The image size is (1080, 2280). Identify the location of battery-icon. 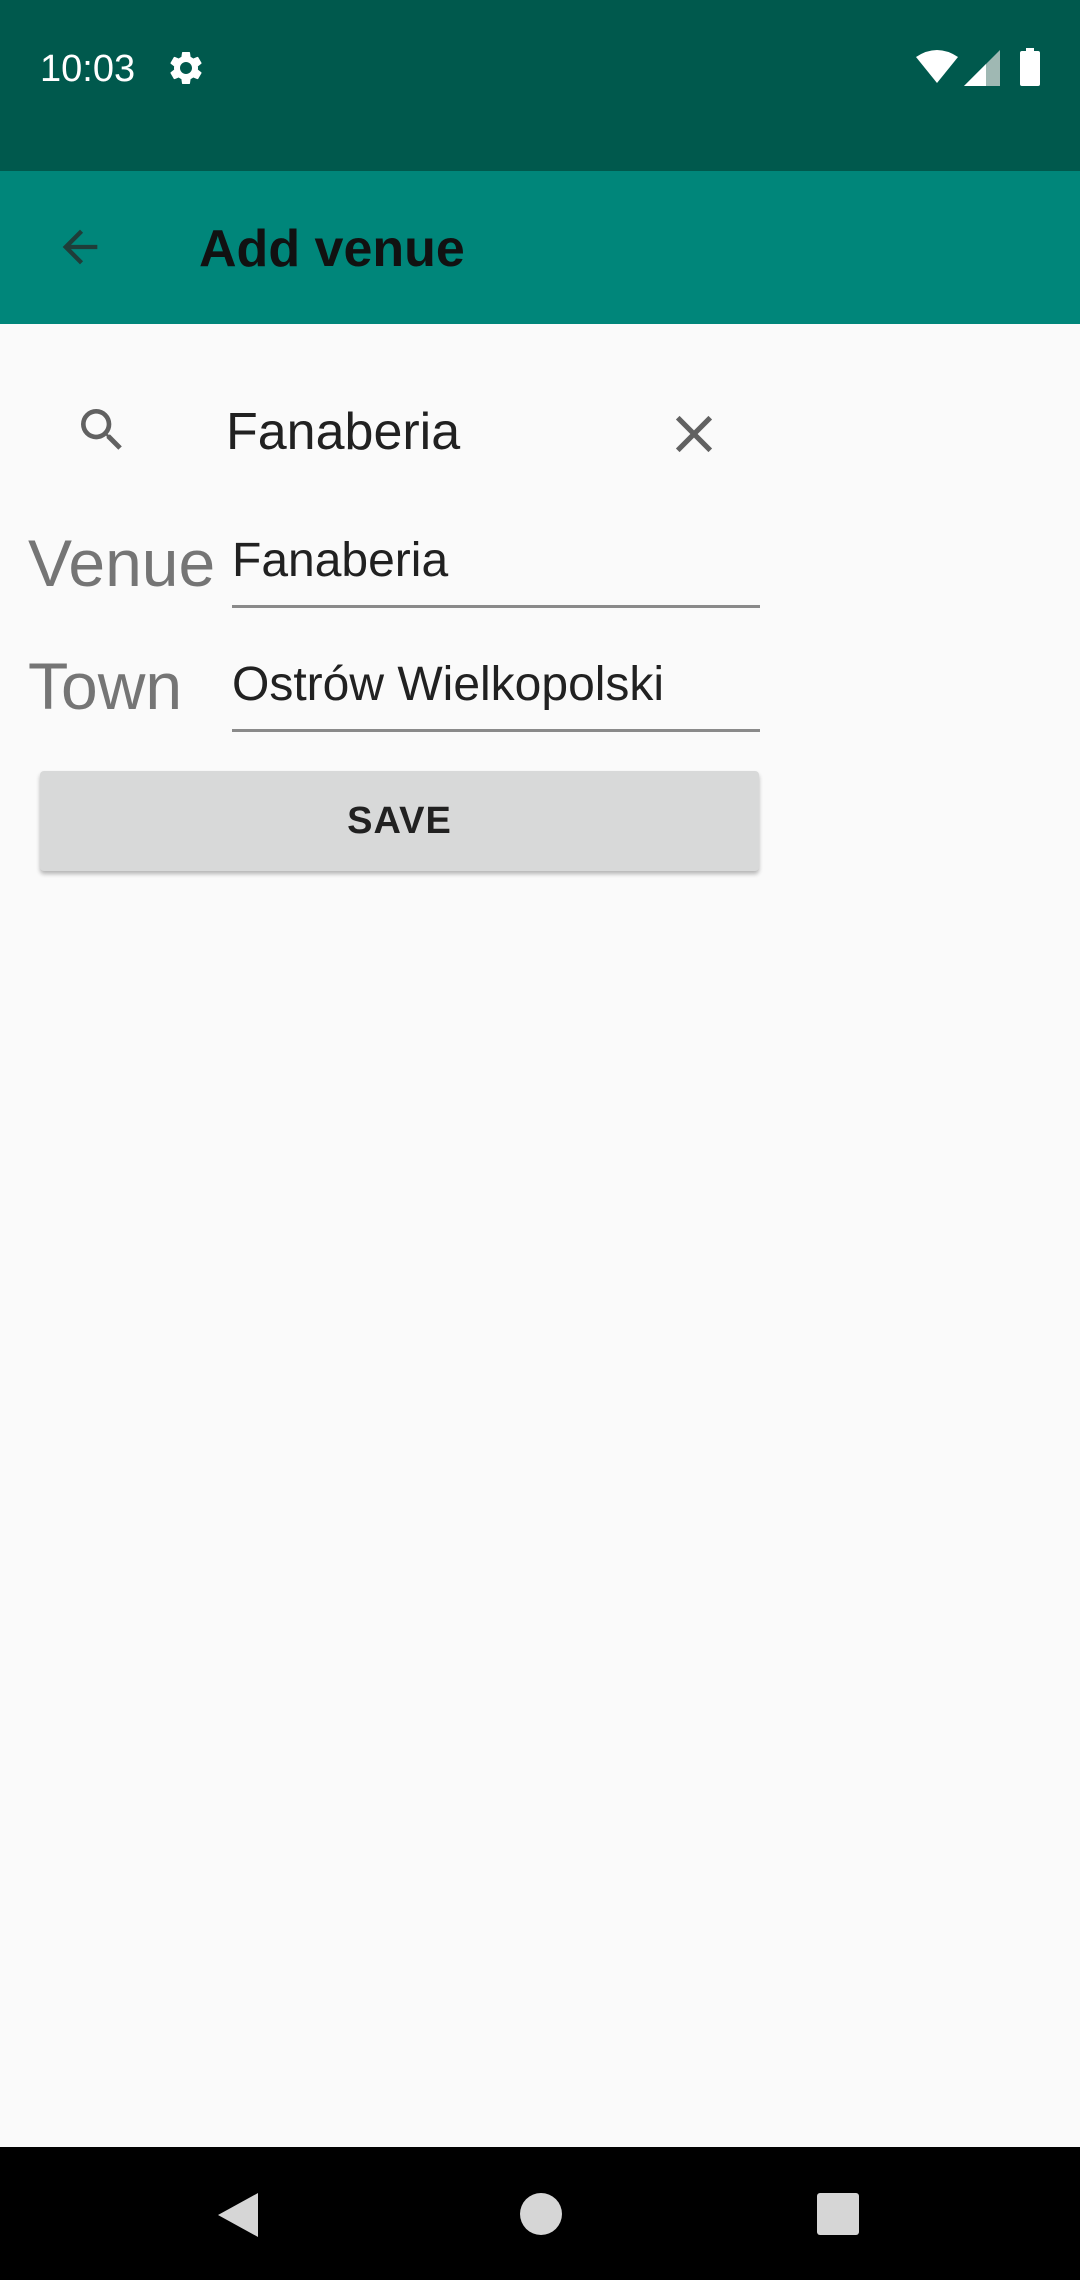
(1030, 67).